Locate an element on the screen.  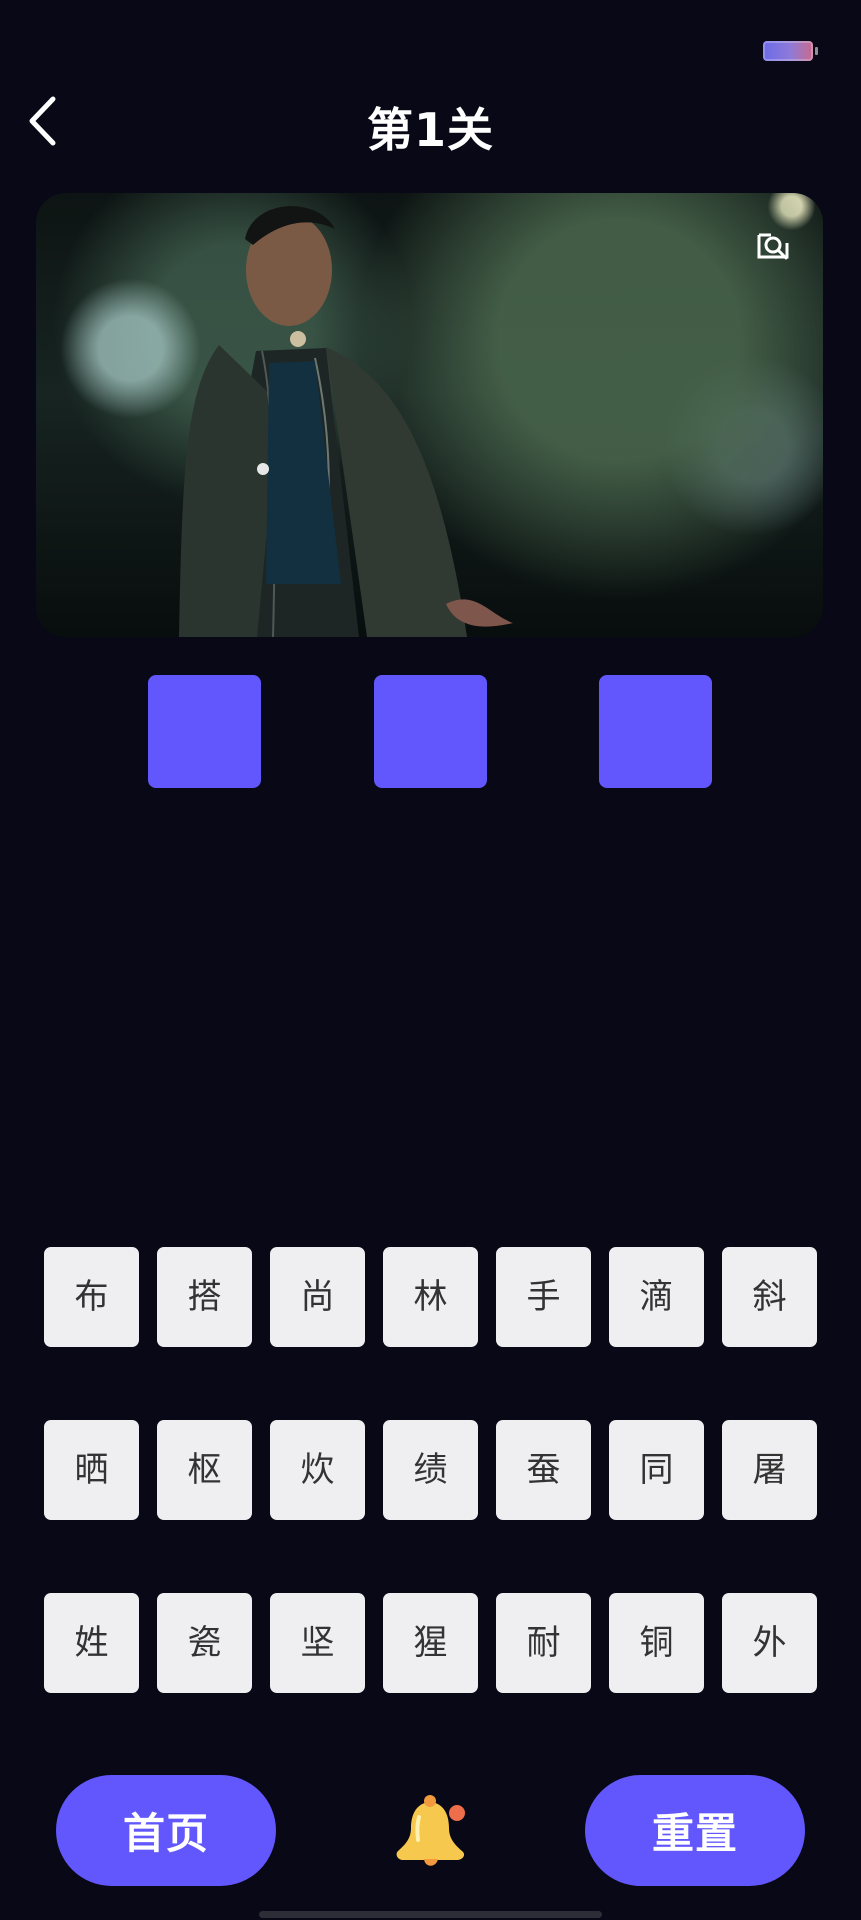
character-tile: 林 is located at coordinates (430, 1297).